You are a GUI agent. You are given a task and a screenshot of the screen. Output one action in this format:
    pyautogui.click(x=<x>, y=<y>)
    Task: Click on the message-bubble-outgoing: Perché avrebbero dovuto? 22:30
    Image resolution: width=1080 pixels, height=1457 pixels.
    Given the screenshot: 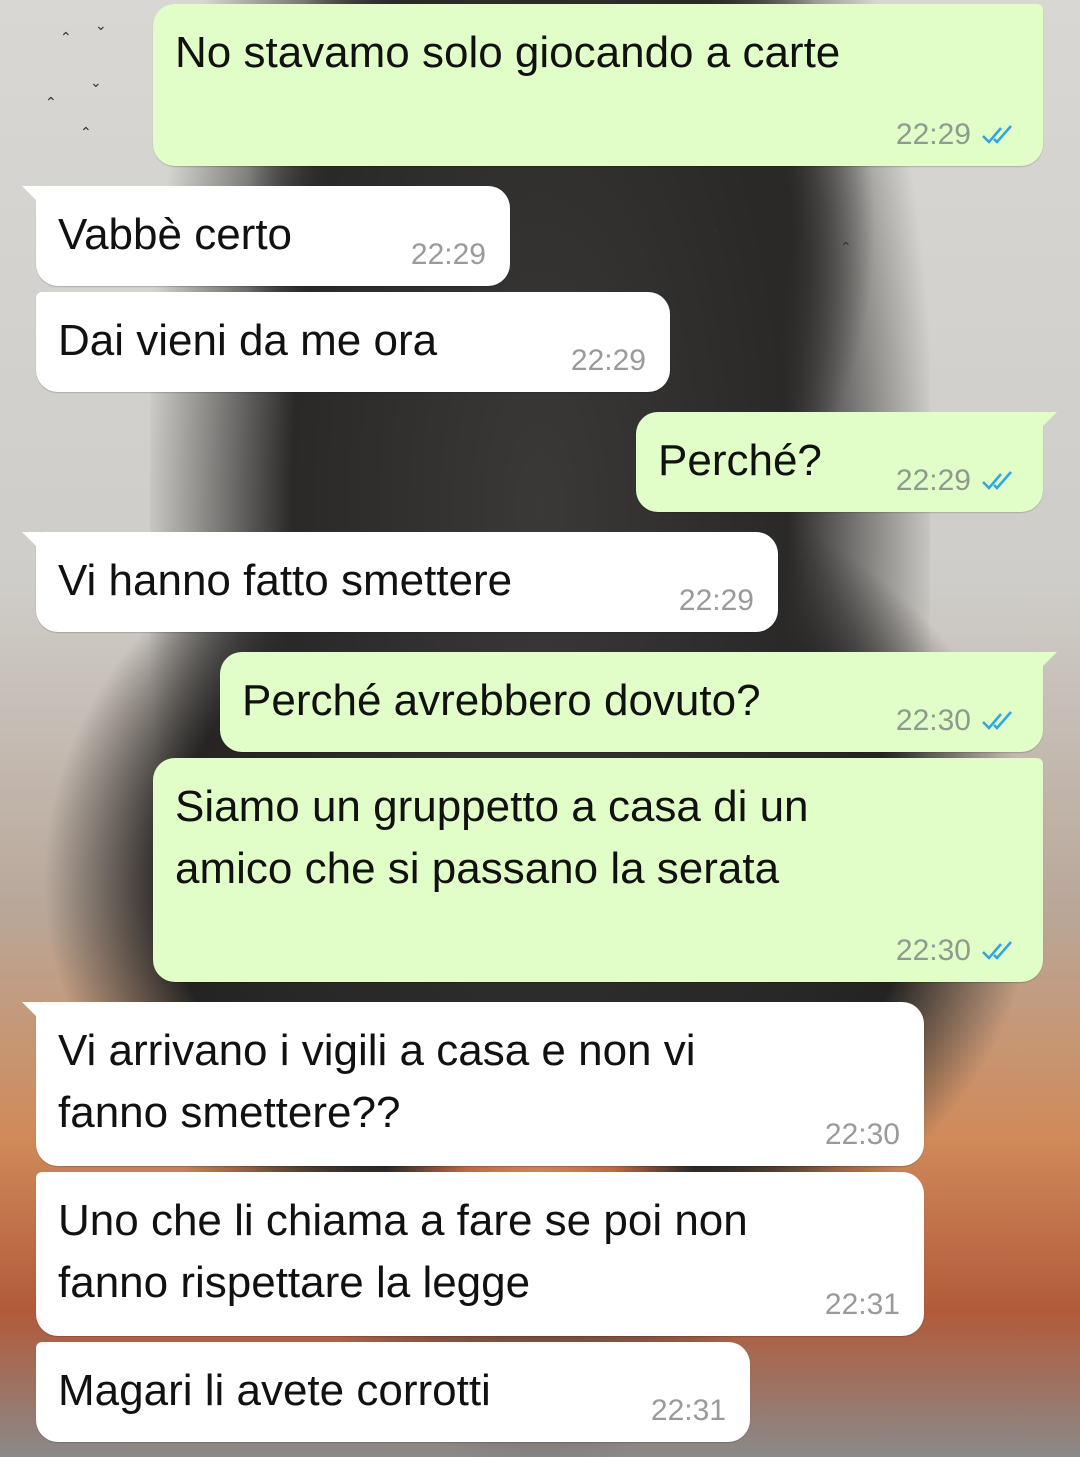 What is the action you would take?
    pyautogui.click(x=638, y=702)
    